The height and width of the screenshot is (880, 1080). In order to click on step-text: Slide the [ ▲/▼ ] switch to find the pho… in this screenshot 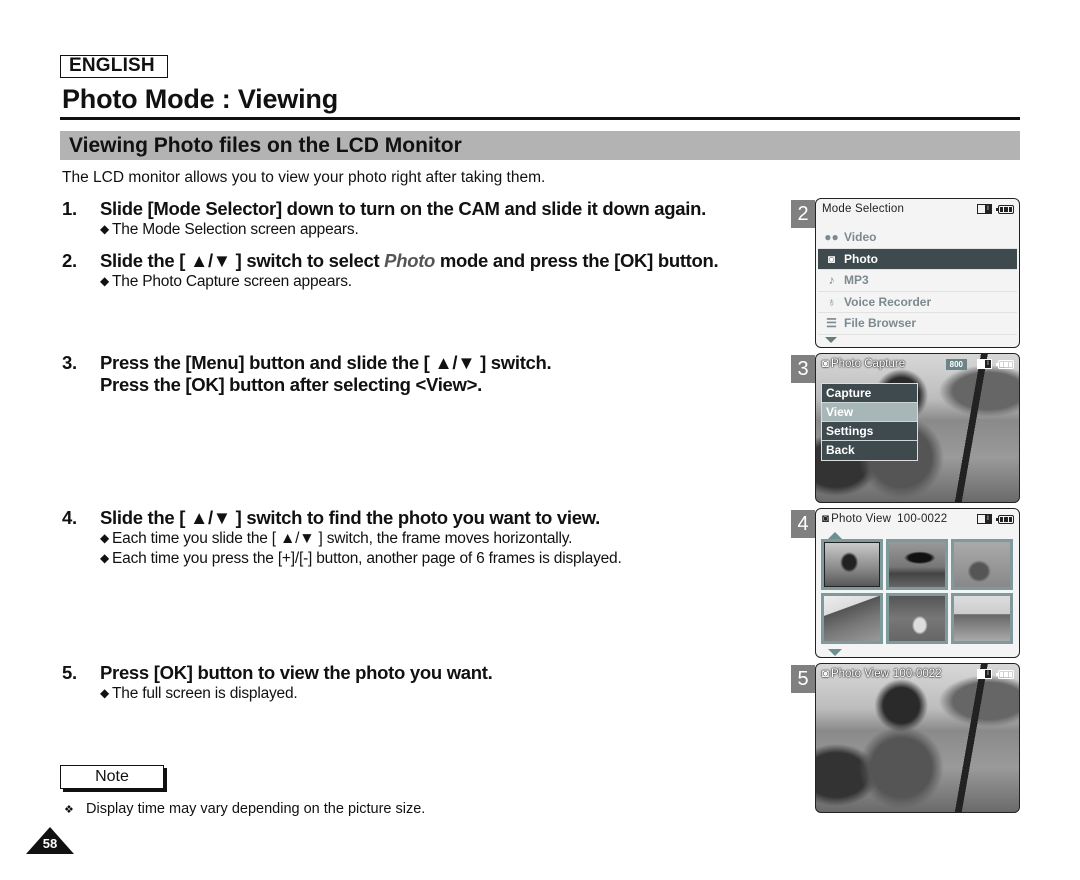, I will do `click(350, 517)`.